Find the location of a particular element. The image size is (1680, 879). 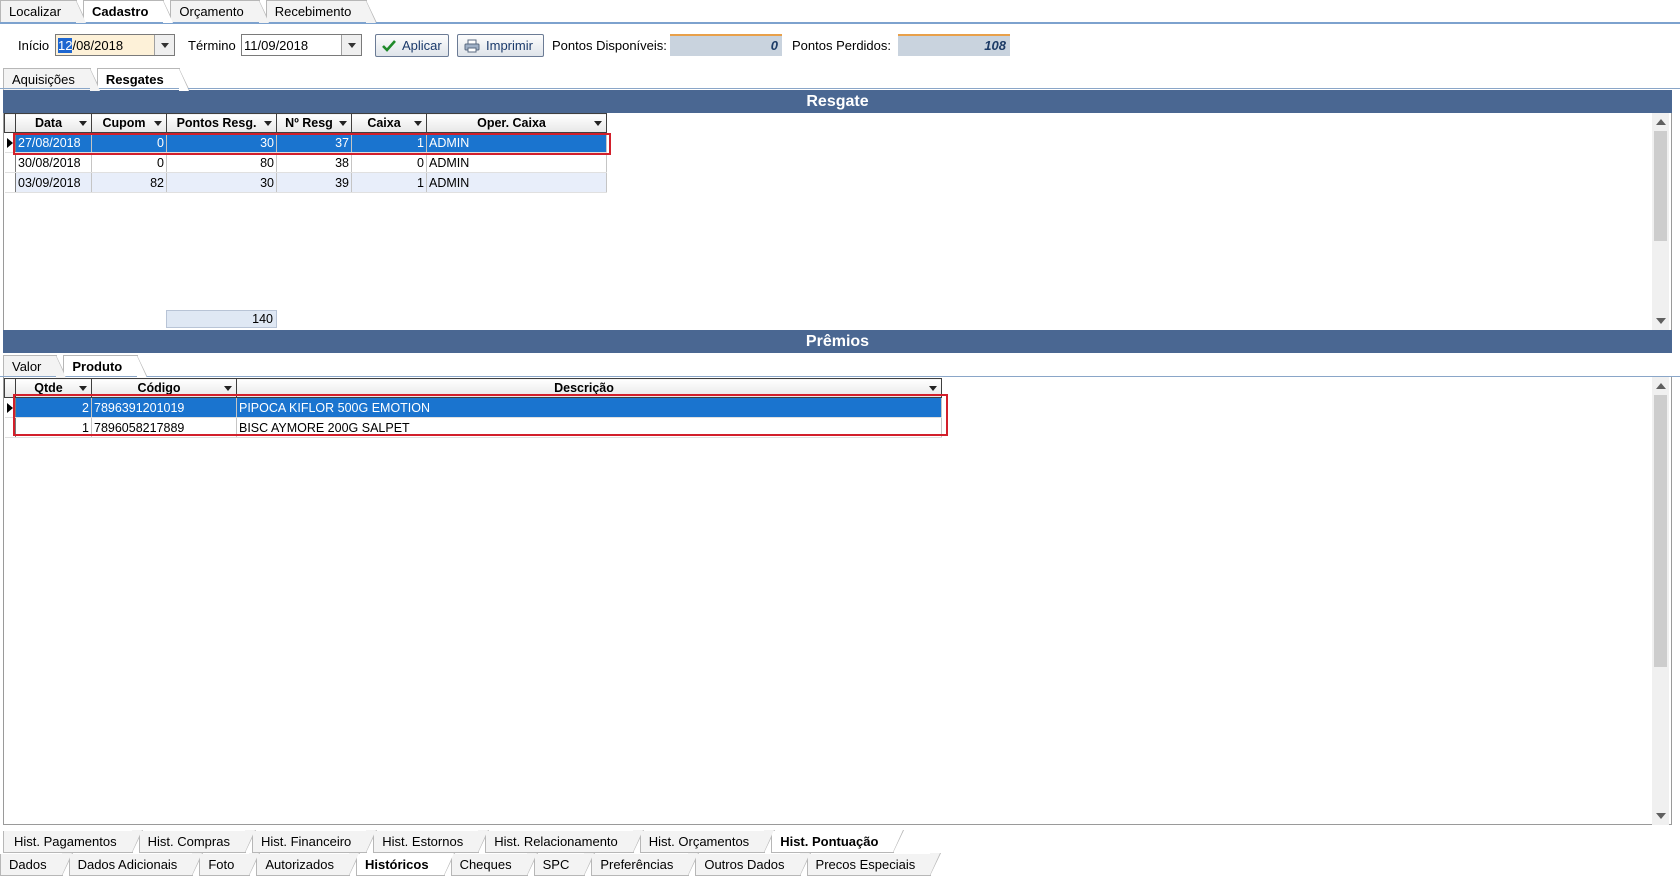

tab-hist-estornos: Hist. Estornos is located at coordinates (431, 841).